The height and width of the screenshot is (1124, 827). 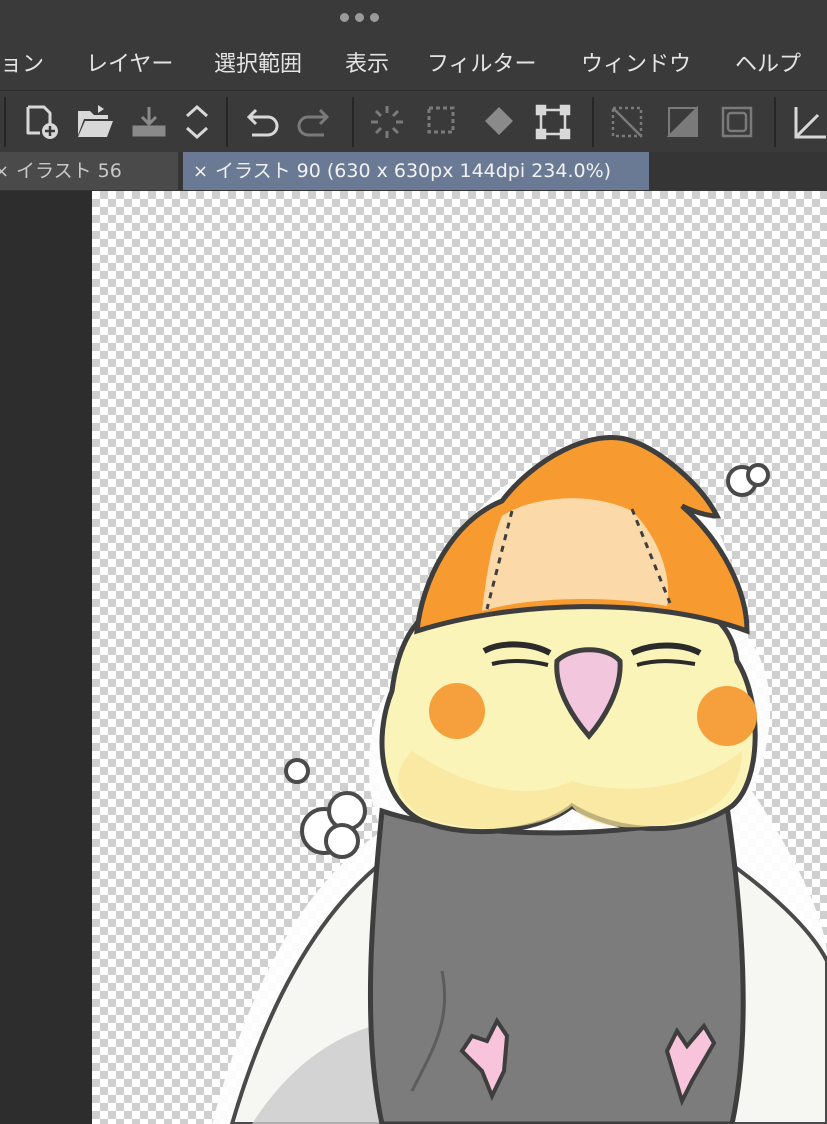 What do you see at coordinates (413, 20) in the screenshot?
I see `window-titlebar` at bounding box center [413, 20].